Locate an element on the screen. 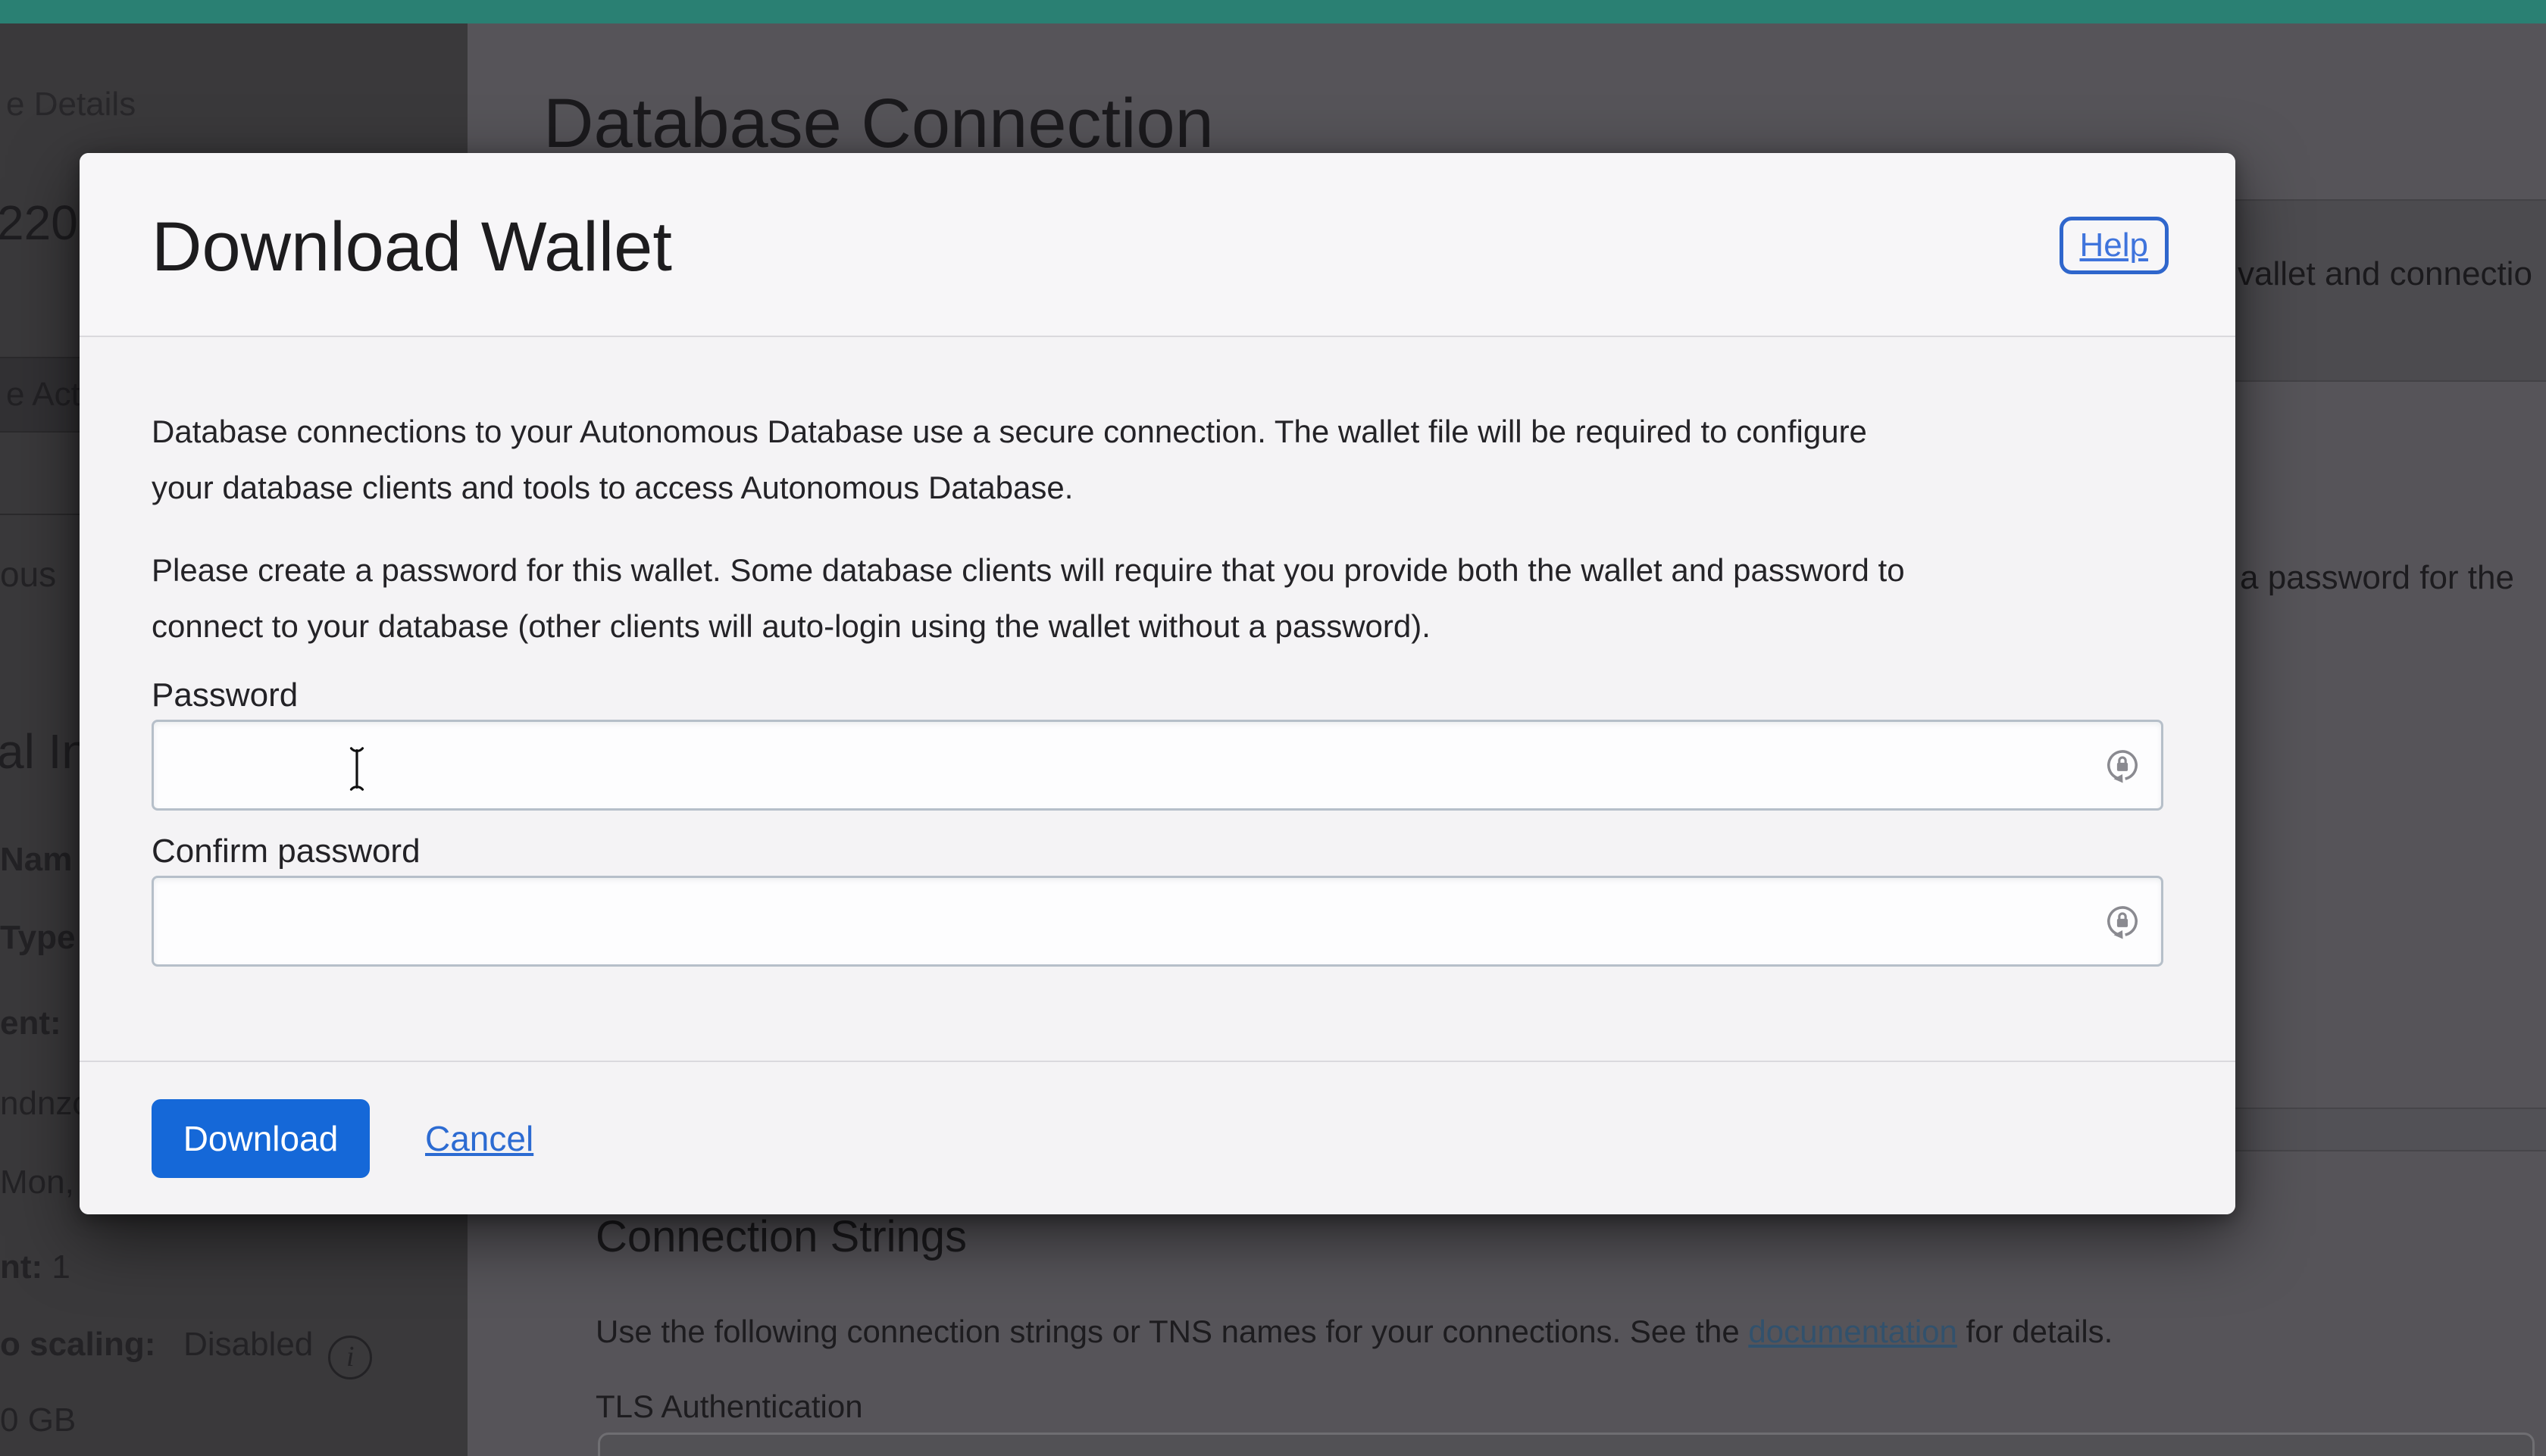 Image resolution: width=2546 pixels, height=1456 pixels. ocpu-count-label: nt: is located at coordinates (21, 1267).